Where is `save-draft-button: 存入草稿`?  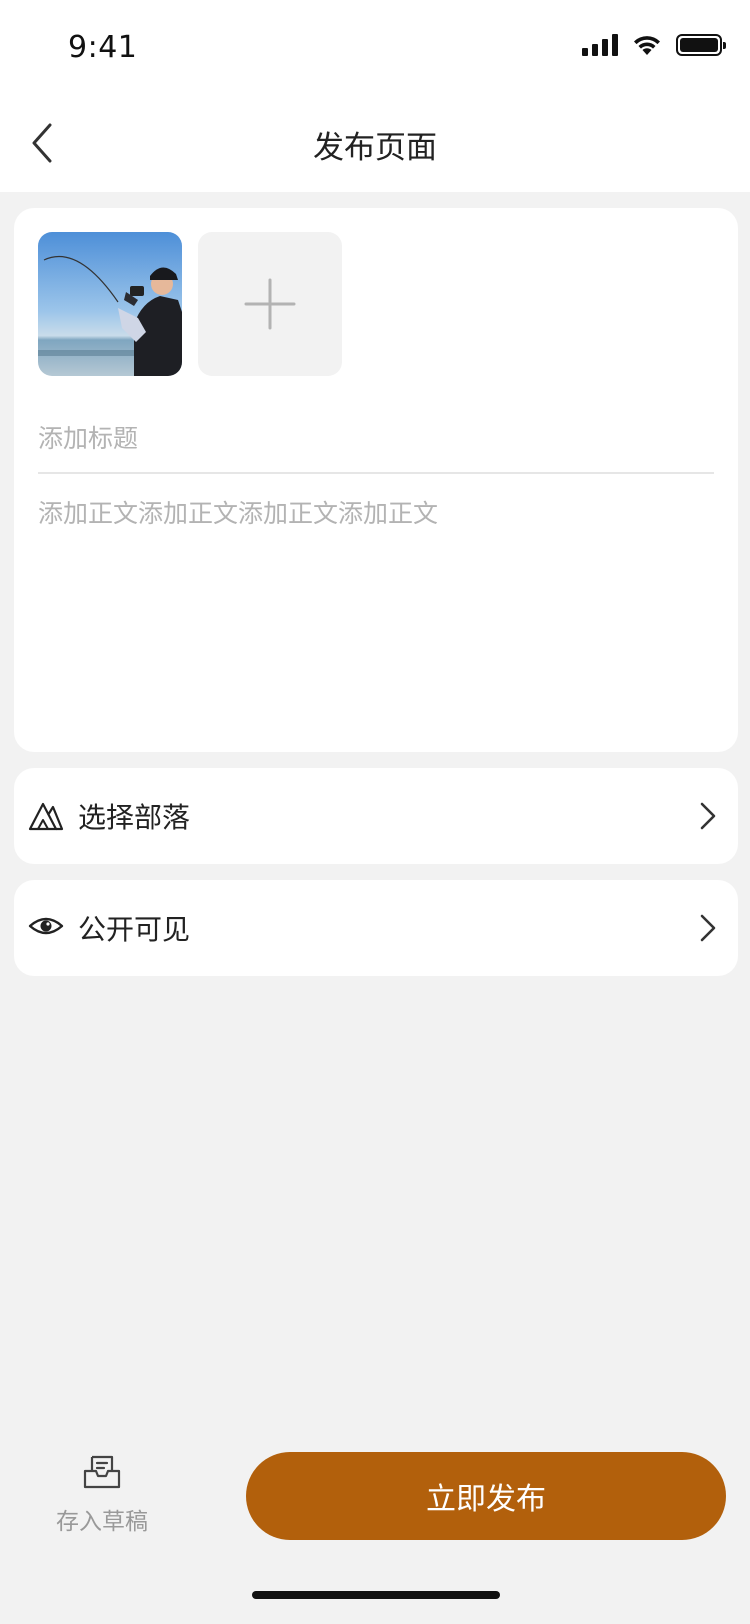 save-draft-button: 存入草稿 is located at coordinates (102, 1499).